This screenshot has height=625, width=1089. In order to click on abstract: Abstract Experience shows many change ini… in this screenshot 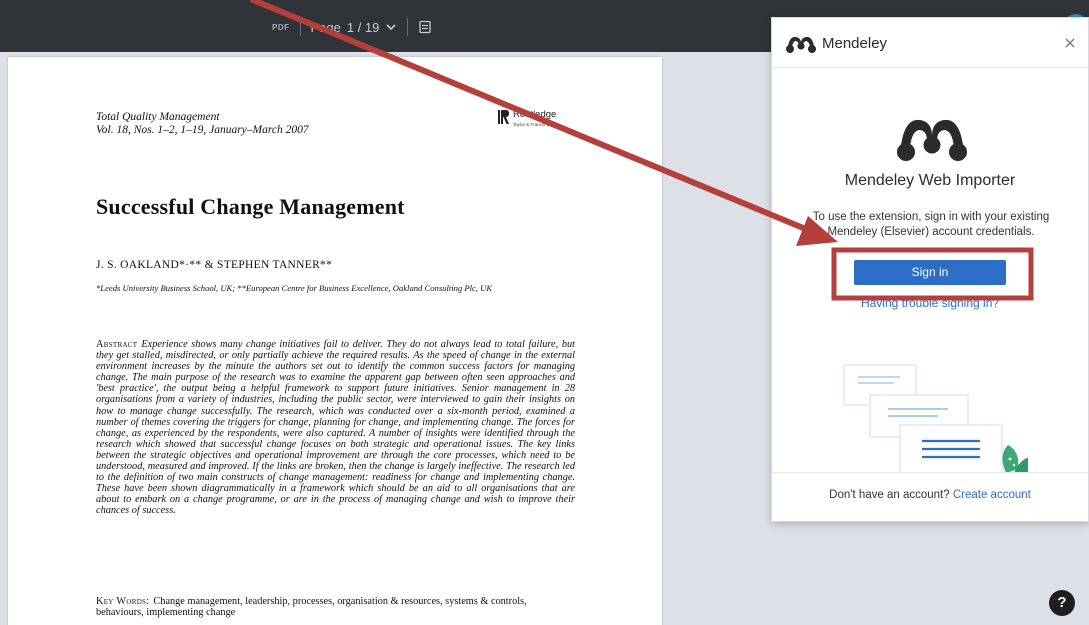, I will do `click(335, 428)`.